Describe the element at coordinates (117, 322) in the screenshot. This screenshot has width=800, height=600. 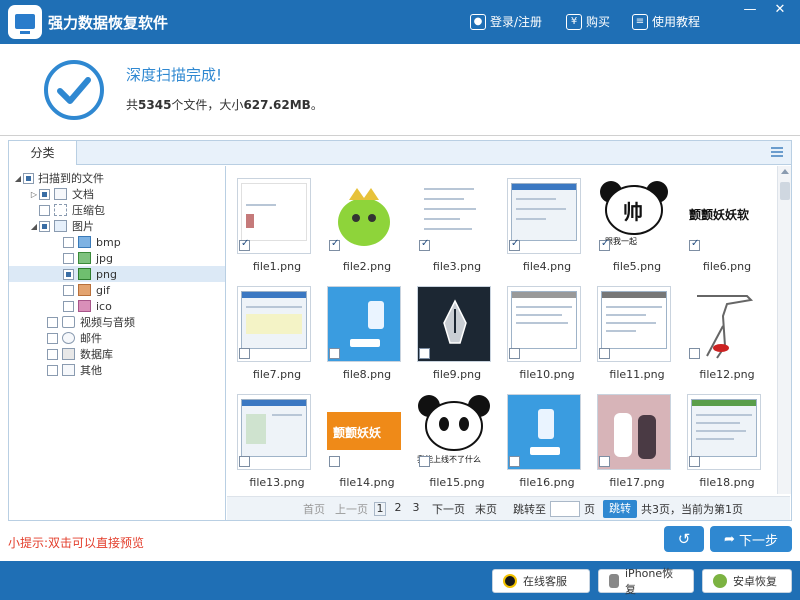
I see `tree-item-video-audio: 视频与音频` at that location.